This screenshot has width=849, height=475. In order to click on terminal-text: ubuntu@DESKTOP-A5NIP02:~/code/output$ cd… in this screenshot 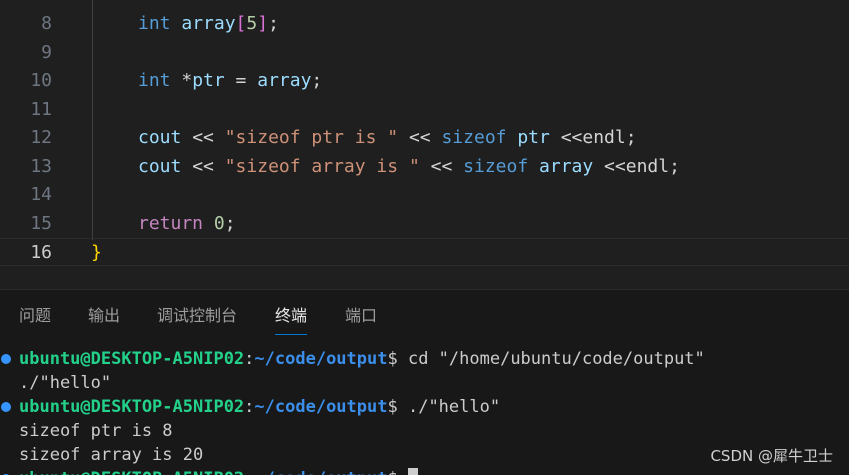, I will do `click(362, 359)`.